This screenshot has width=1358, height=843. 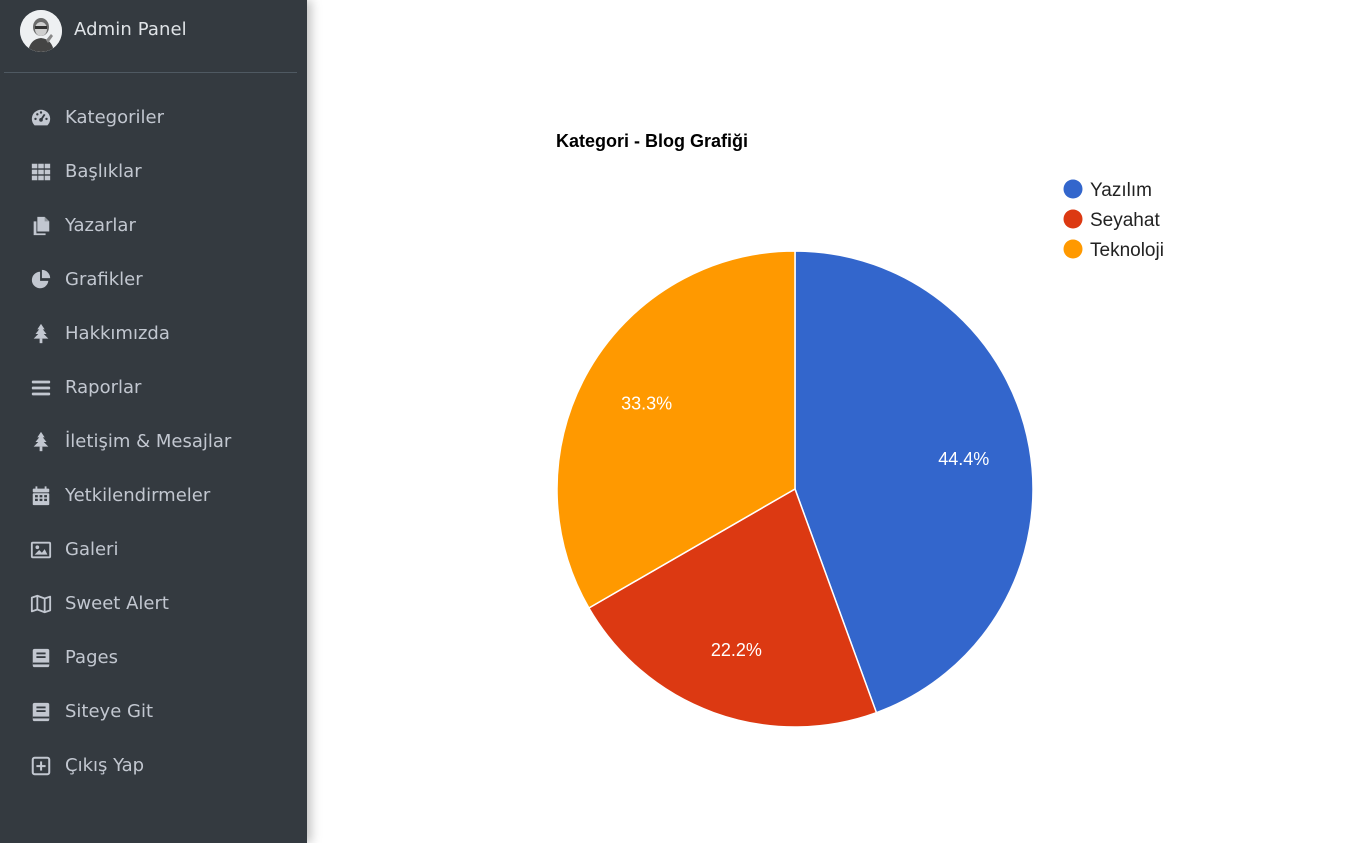 What do you see at coordinates (41, 280) in the screenshot?
I see `pie-chart-icon` at bounding box center [41, 280].